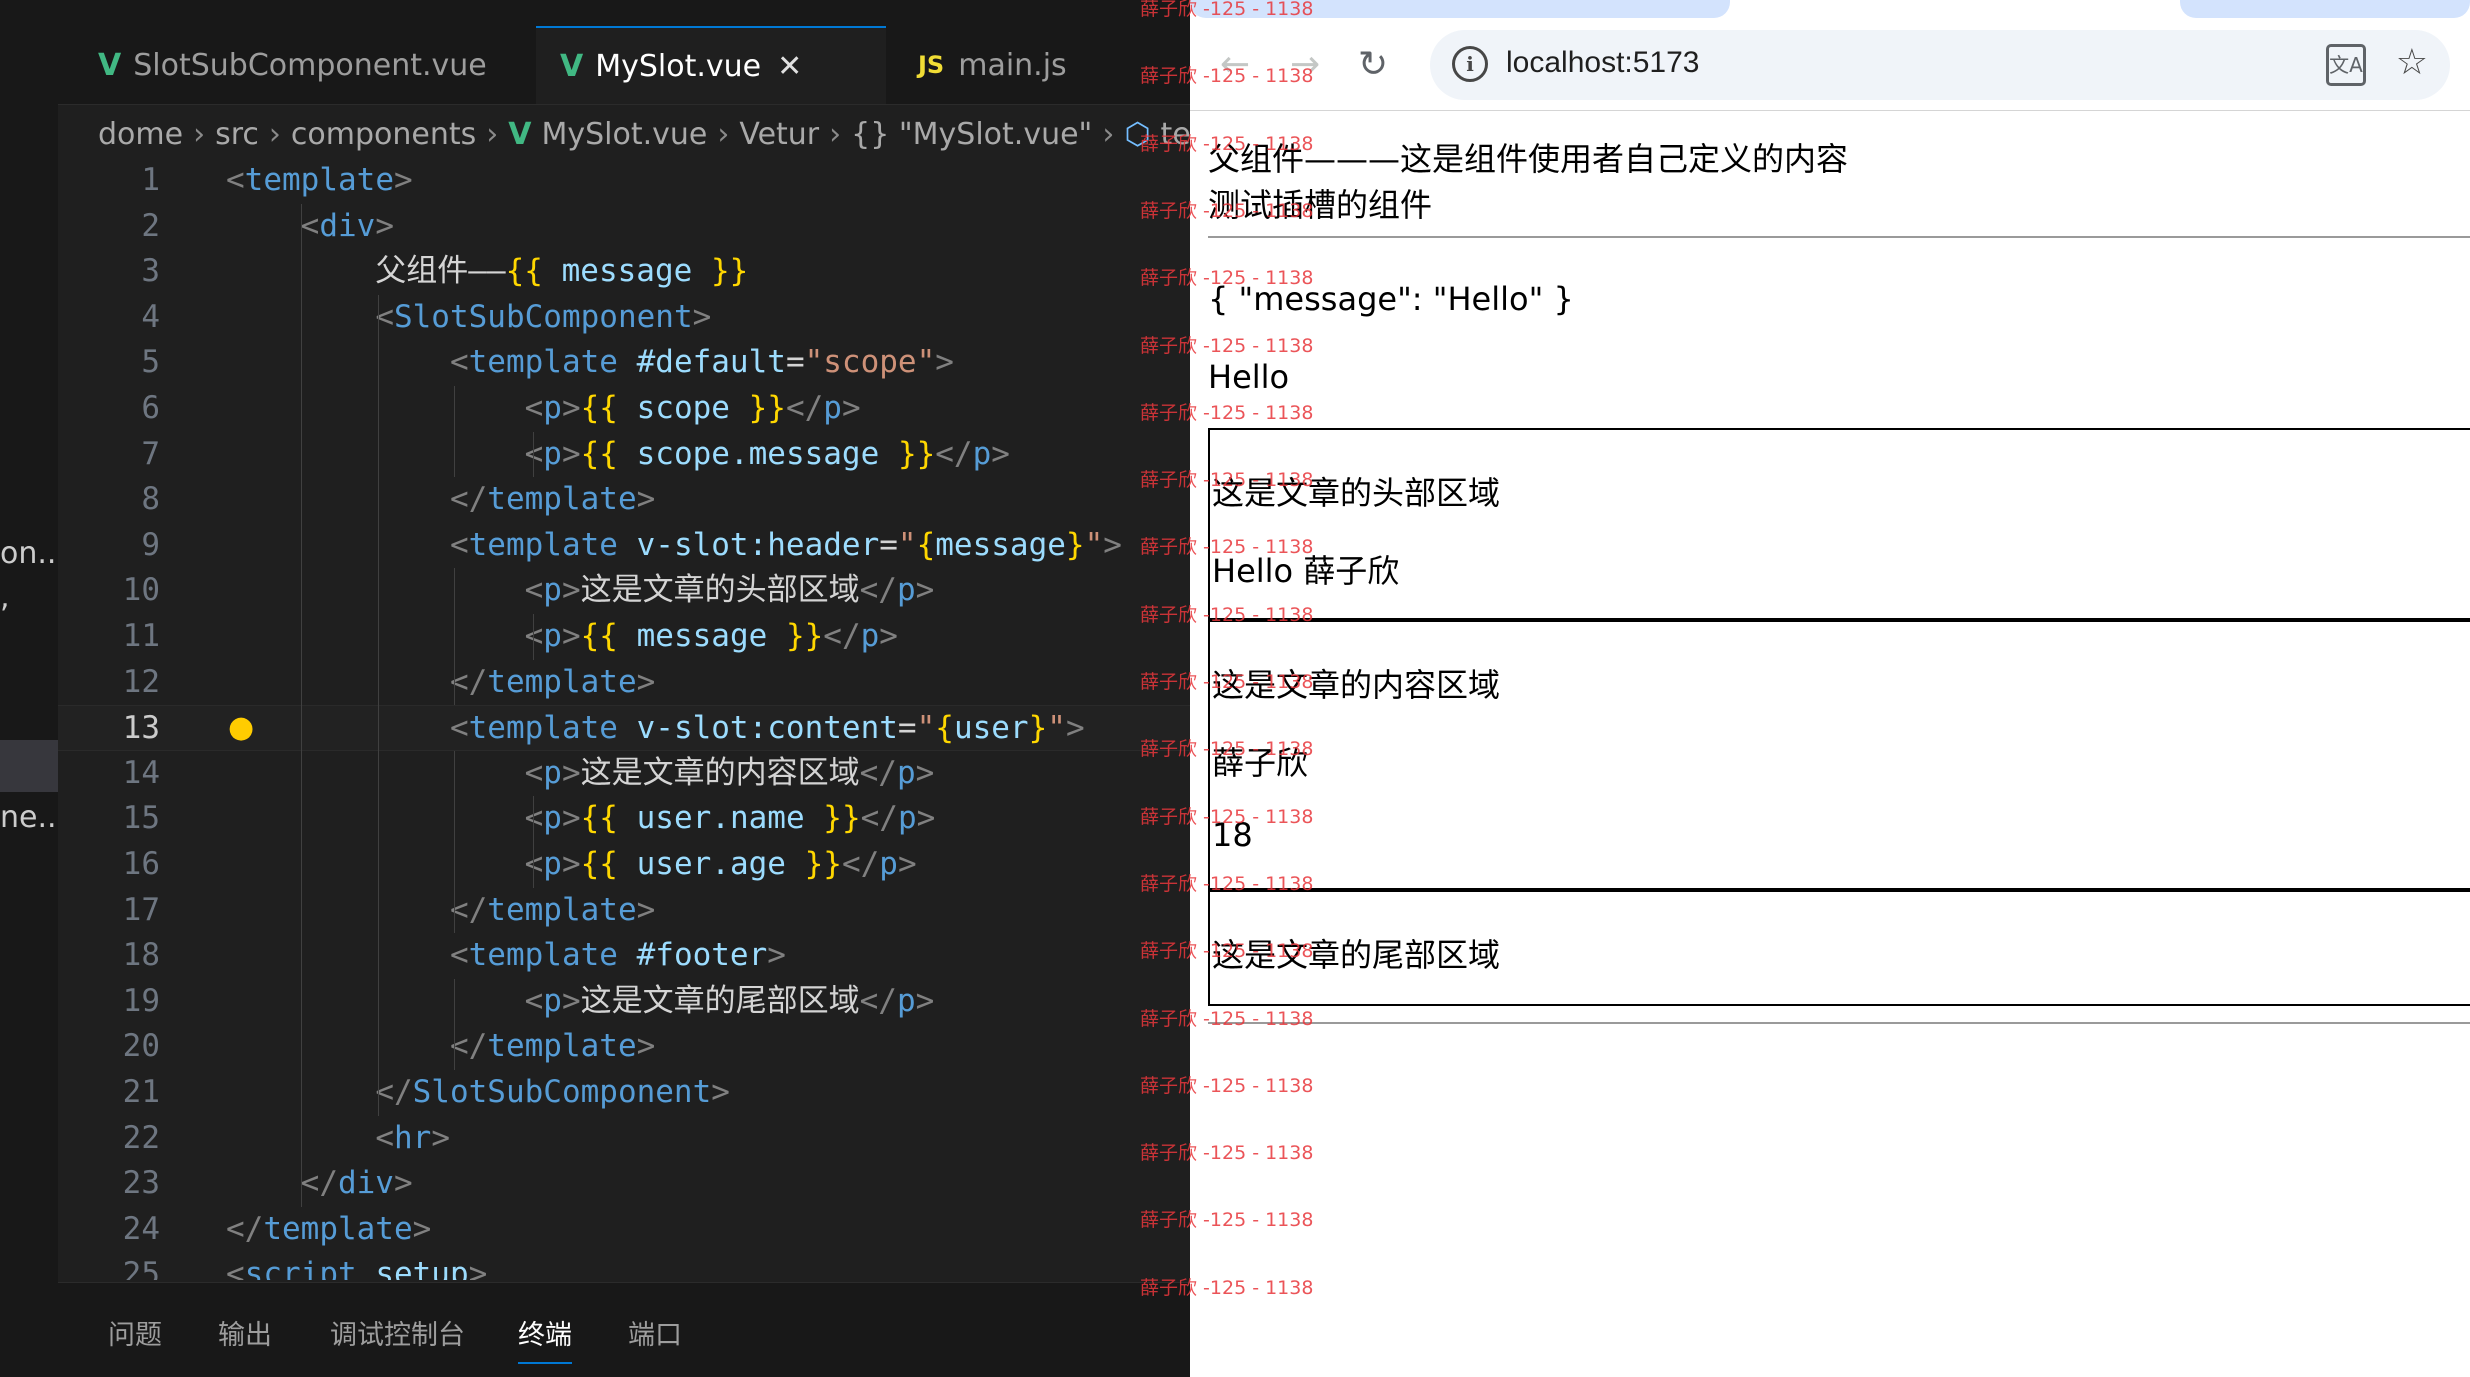  I want to click on code-text: <p>{{ scope }}</p>, so click(543, 409).